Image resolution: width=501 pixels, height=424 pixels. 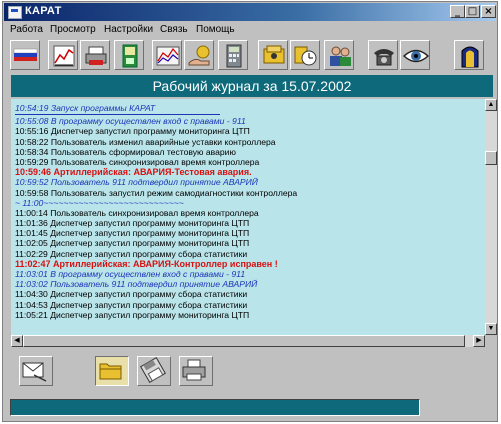 I want to click on open-folder-button, so click(x=112, y=371).